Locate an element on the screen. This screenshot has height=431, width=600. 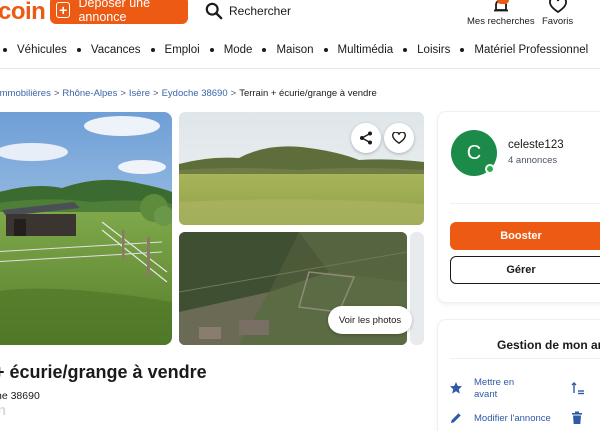
sort-icon is located at coordinates (577, 388).